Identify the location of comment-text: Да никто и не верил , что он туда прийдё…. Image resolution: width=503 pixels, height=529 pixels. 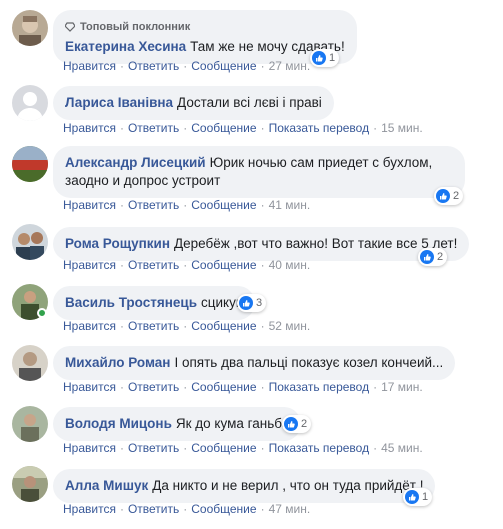
(288, 485).